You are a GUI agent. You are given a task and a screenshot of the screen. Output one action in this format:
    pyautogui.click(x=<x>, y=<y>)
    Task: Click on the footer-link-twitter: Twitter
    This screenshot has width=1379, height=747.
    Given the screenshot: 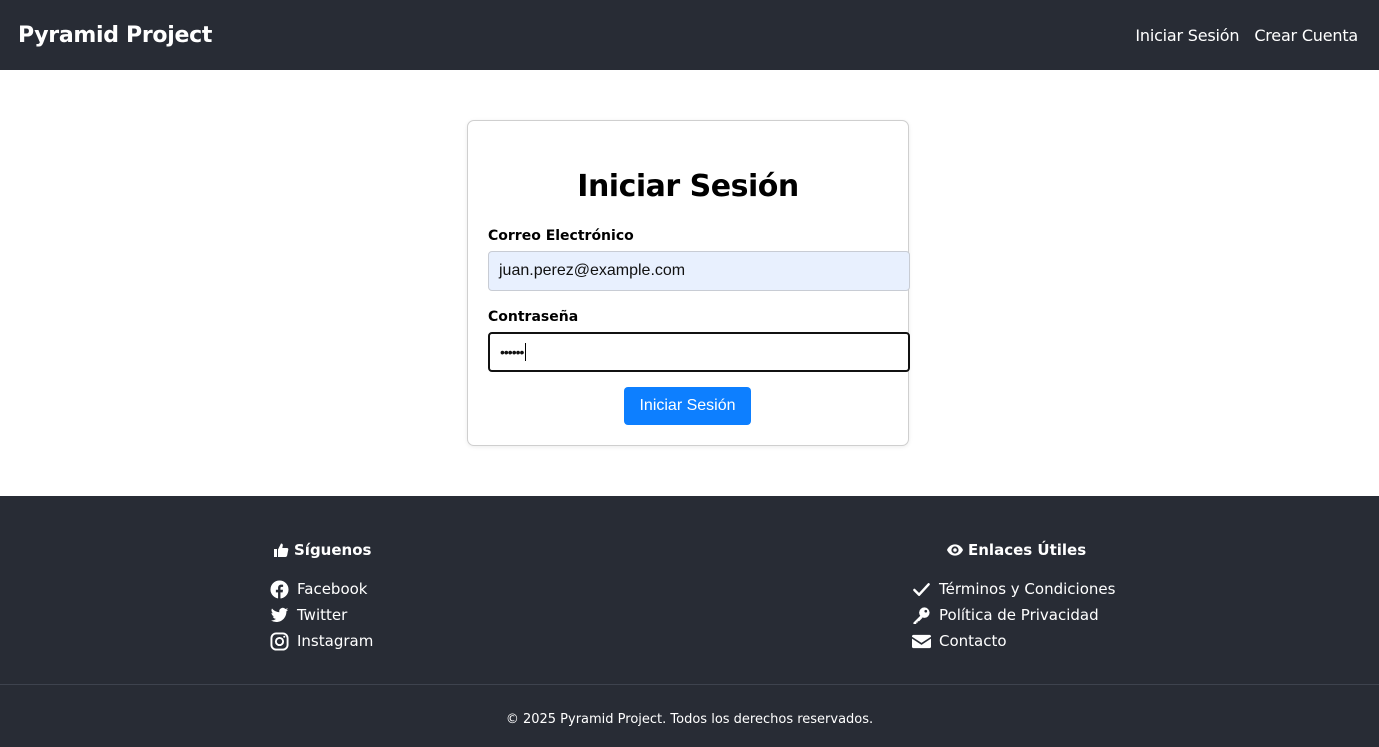 What is the action you would take?
    pyautogui.click(x=321, y=615)
    